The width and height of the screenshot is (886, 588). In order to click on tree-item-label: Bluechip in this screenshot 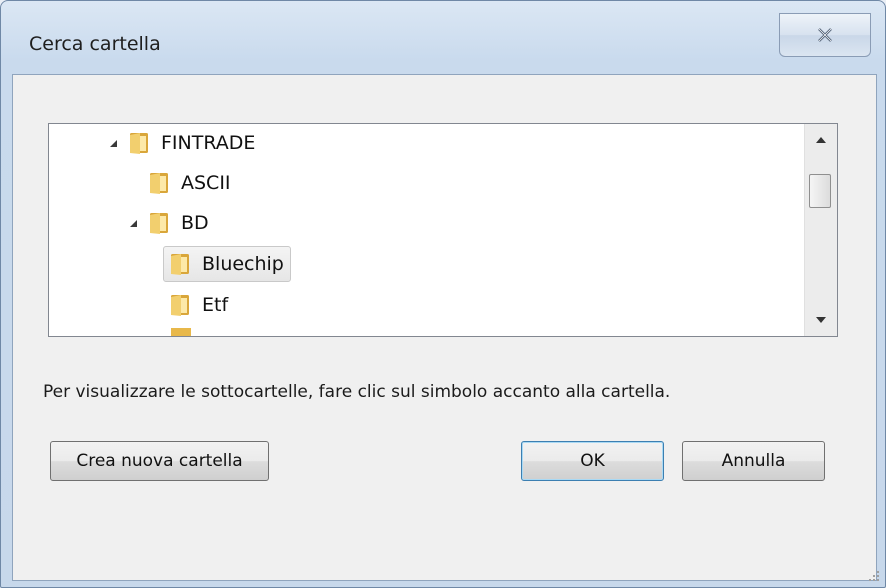, I will do `click(243, 264)`.